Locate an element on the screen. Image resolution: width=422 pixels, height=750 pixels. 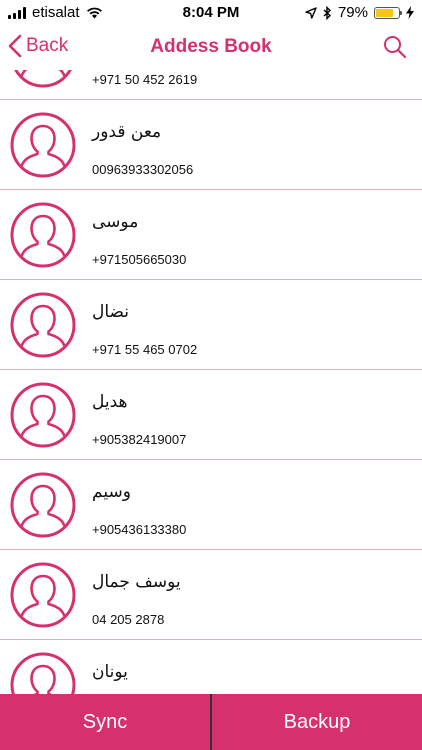
status-right: 79% is located at coordinates (359, 12).